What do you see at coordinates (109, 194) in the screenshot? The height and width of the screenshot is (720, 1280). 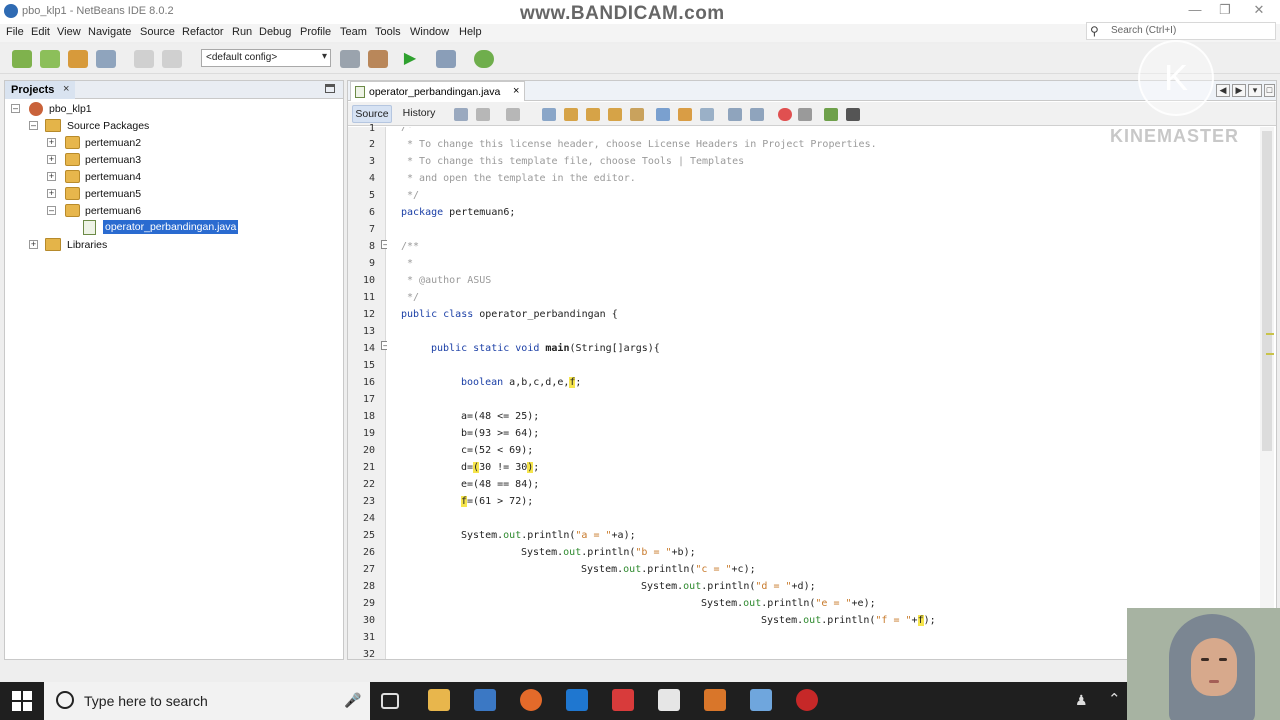 I see `tree-package: + pertemuan5` at bounding box center [109, 194].